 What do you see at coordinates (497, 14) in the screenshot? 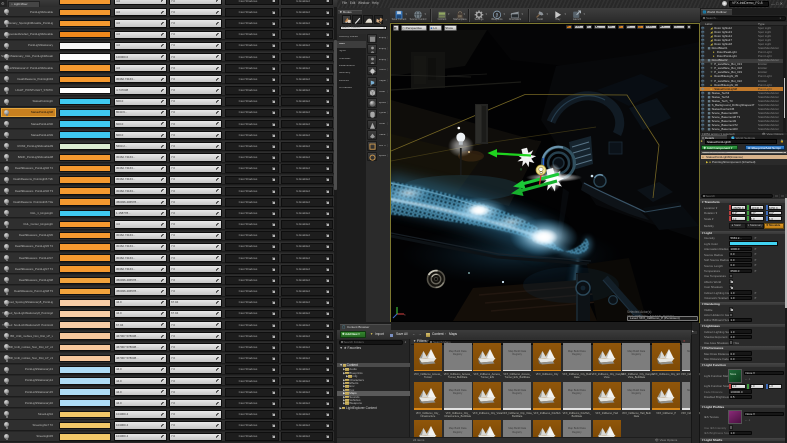
I see `svg-text: β` at bounding box center [497, 14].